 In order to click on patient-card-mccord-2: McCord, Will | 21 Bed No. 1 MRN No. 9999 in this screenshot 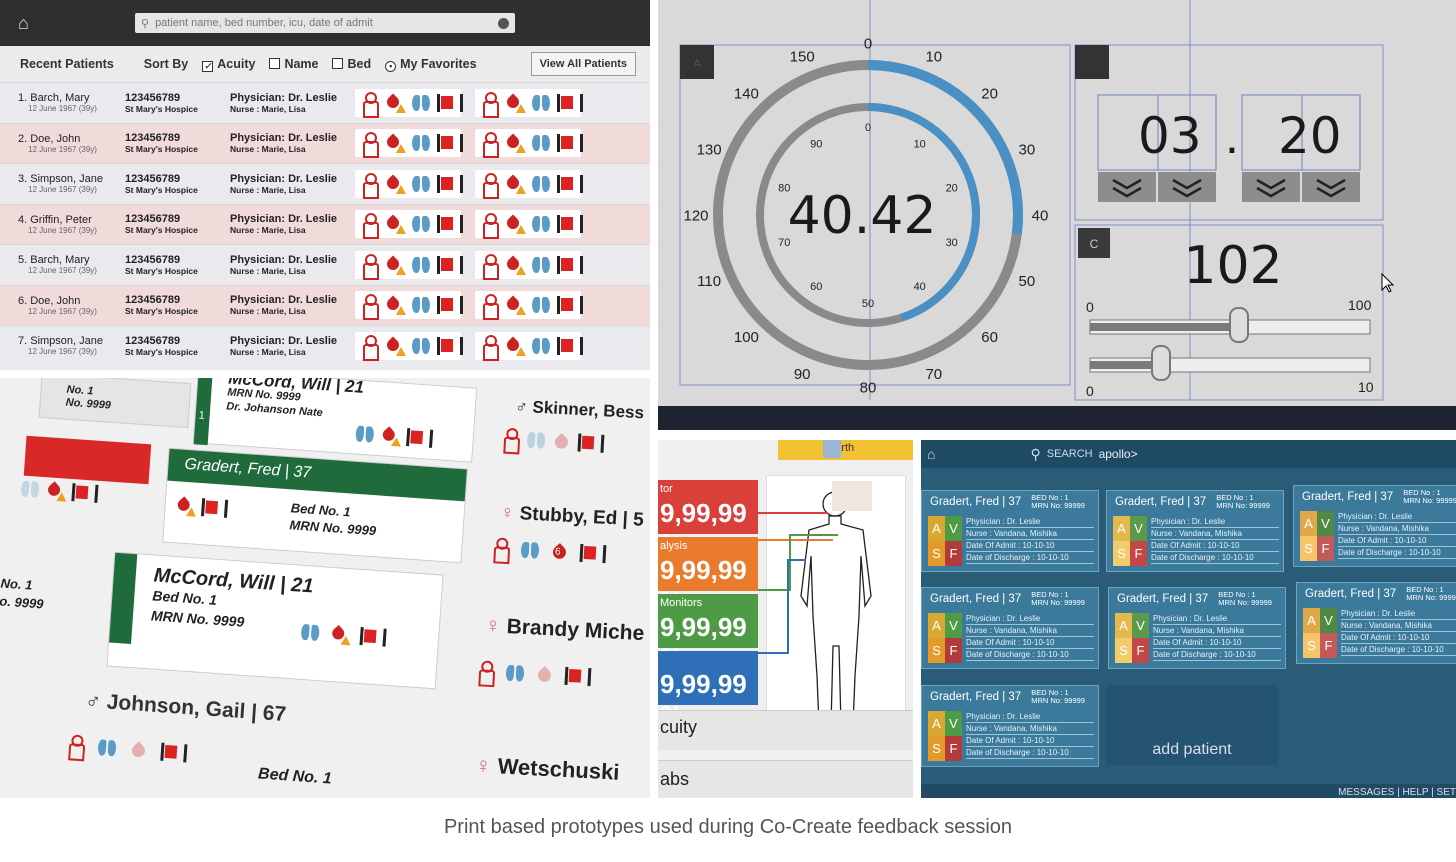, I will do `click(275, 620)`.